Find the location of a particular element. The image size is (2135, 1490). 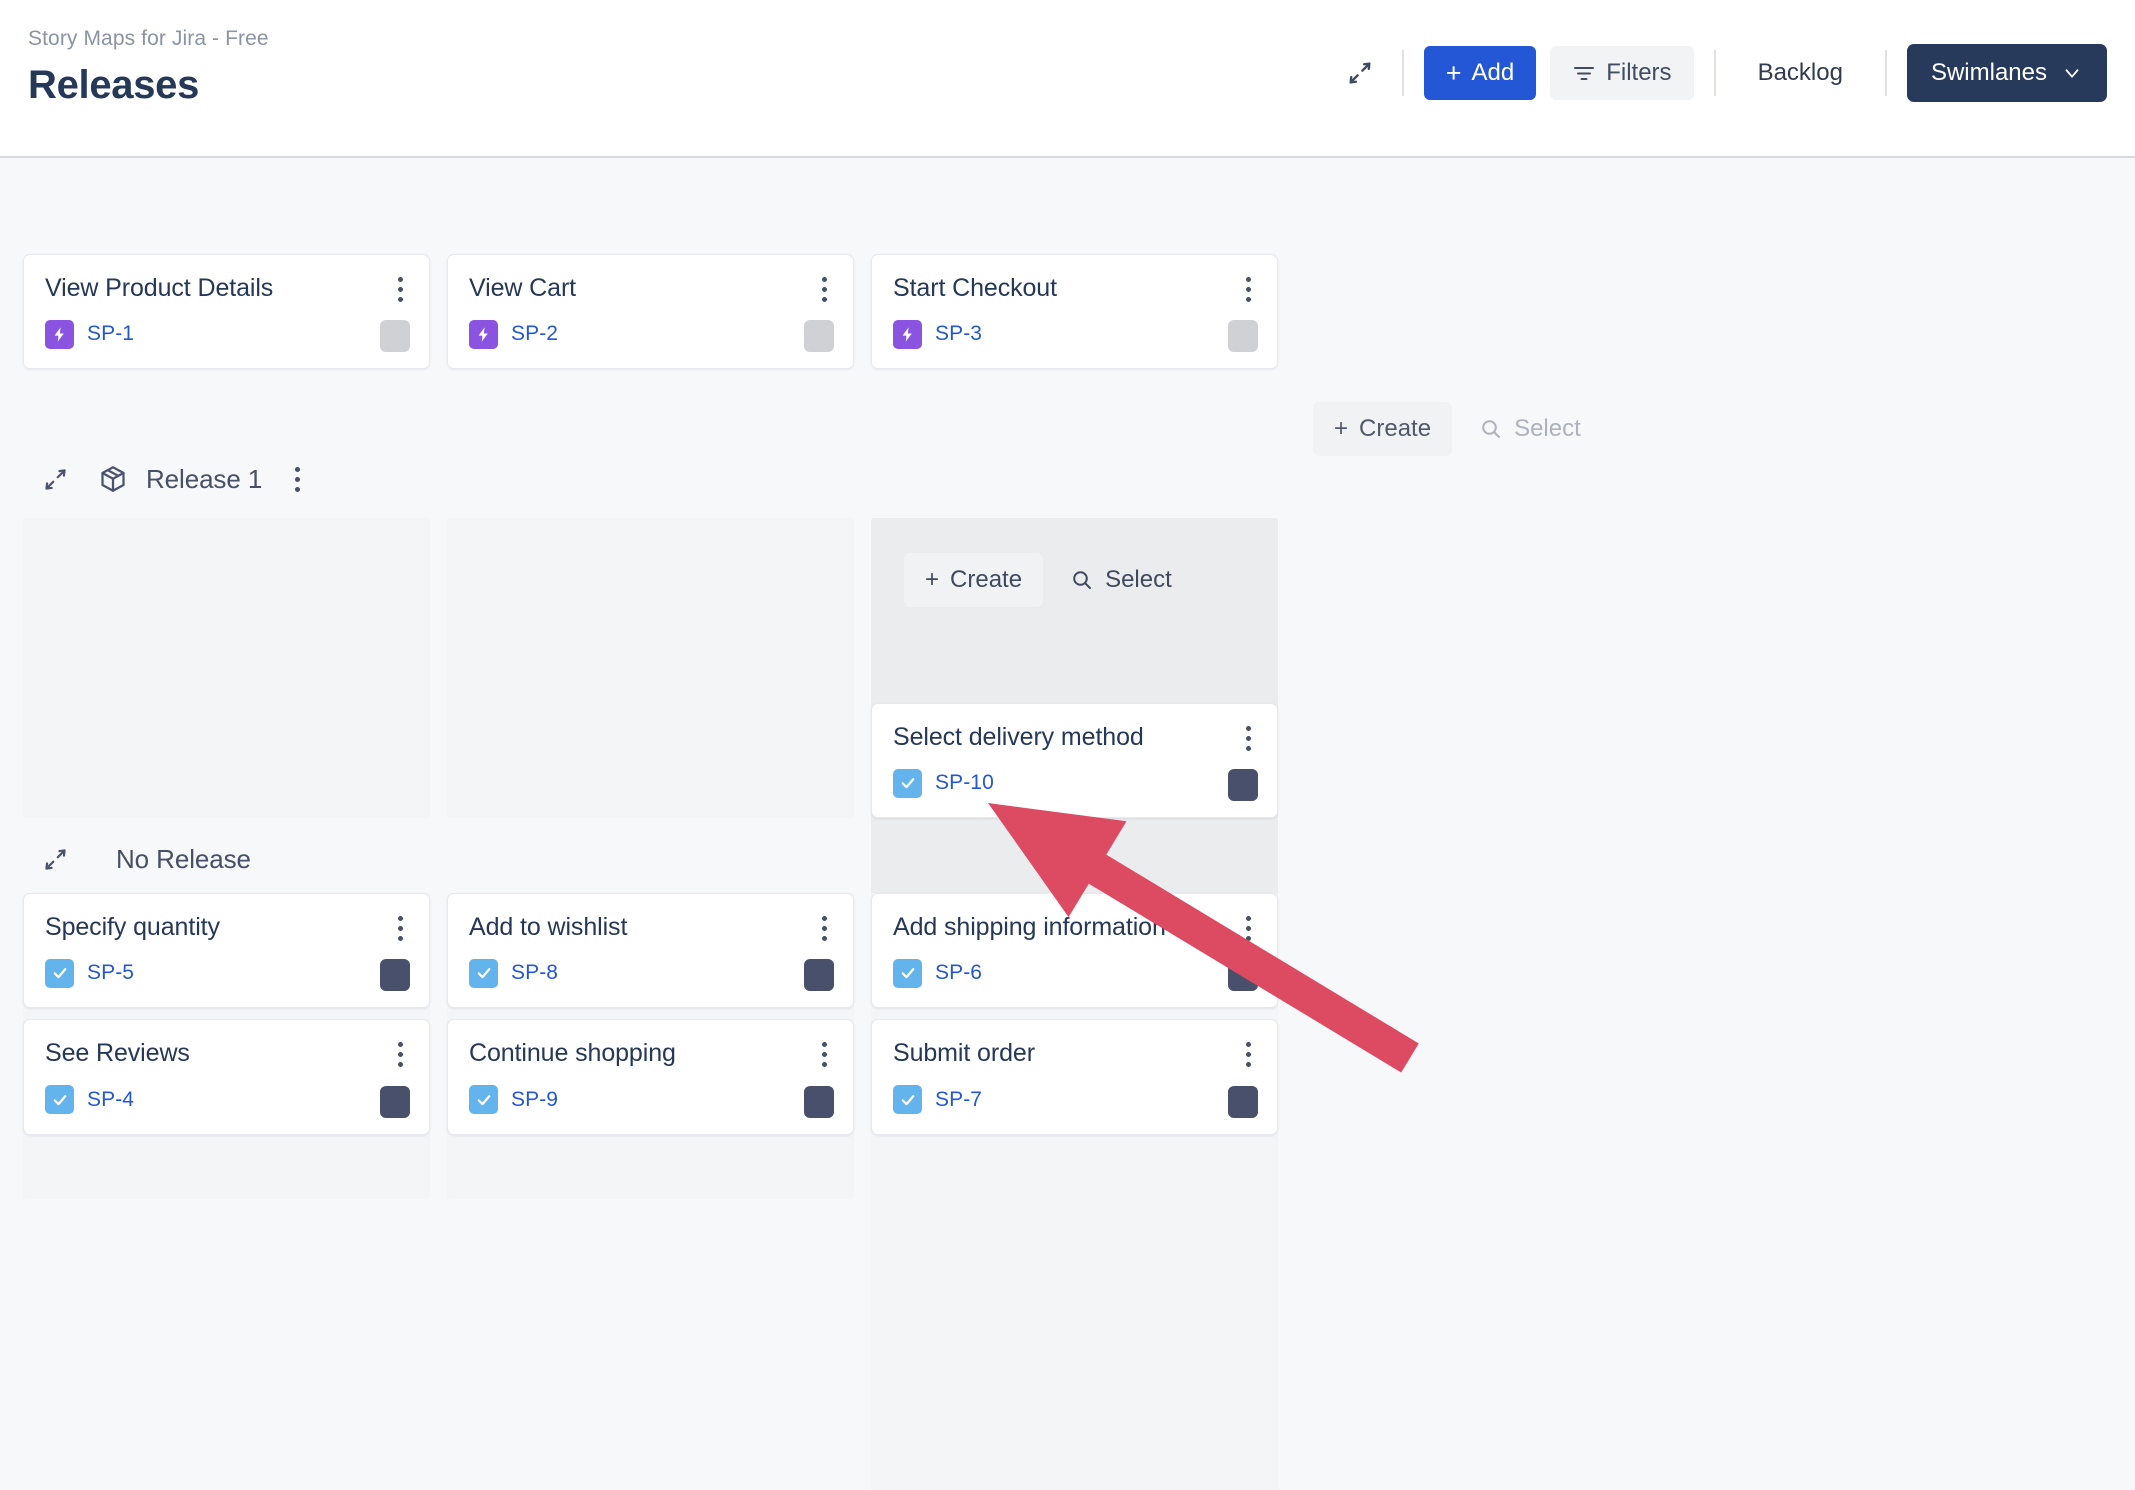

create-epic-label: Create is located at coordinates (1395, 428).